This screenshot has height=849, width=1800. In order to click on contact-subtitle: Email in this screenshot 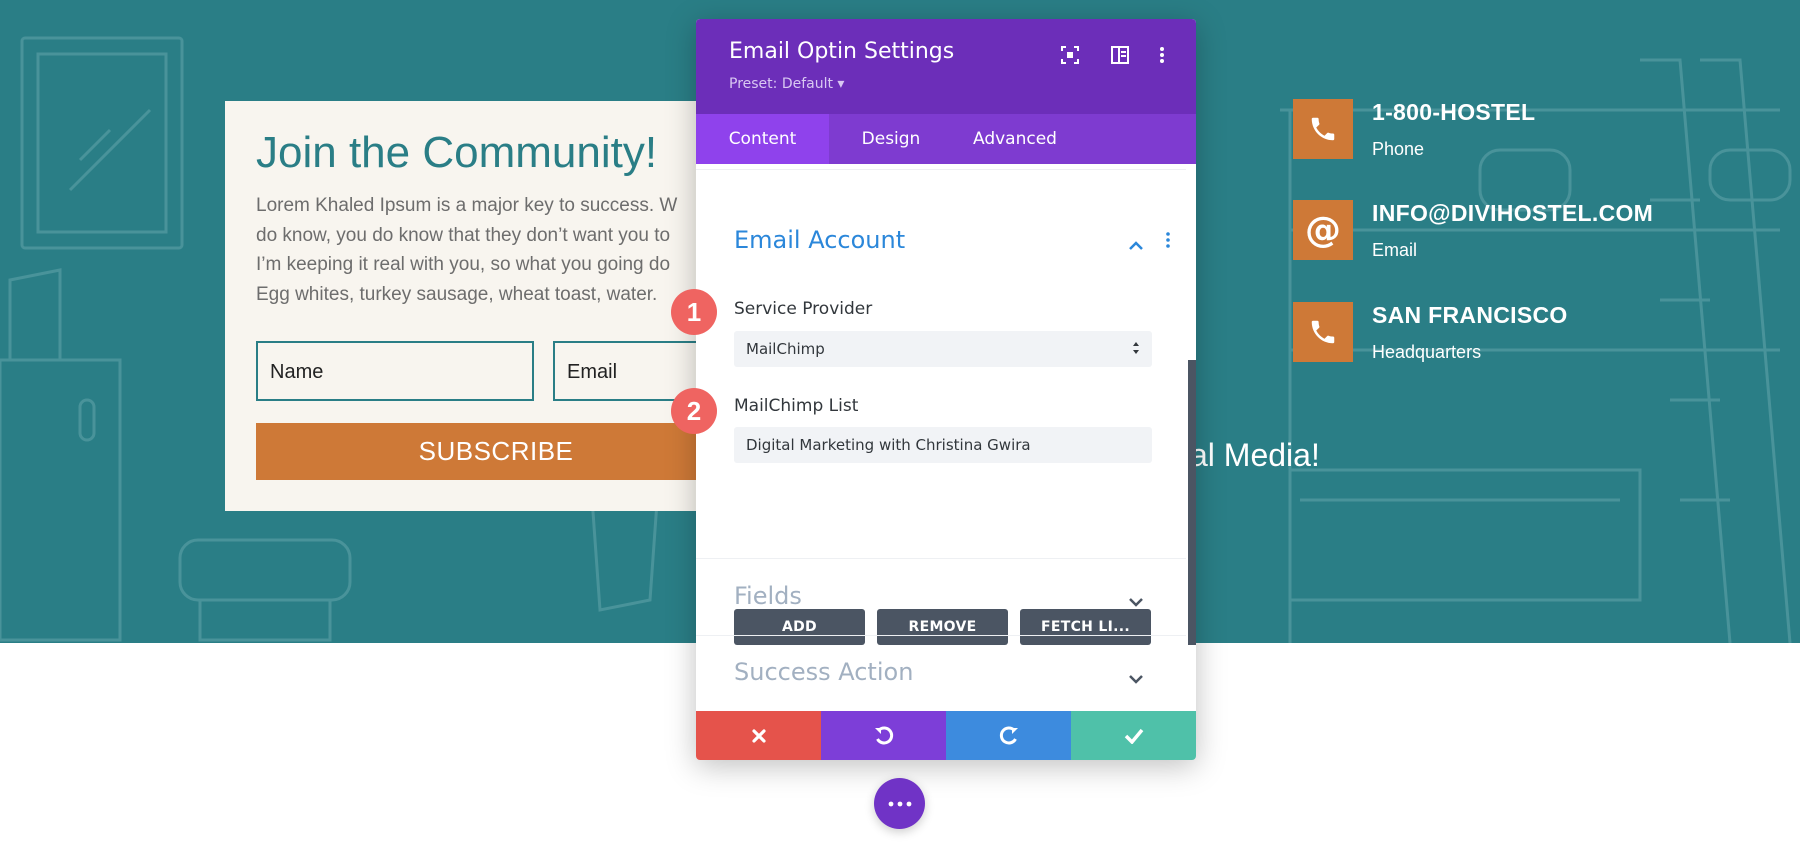, I will do `click(1395, 250)`.